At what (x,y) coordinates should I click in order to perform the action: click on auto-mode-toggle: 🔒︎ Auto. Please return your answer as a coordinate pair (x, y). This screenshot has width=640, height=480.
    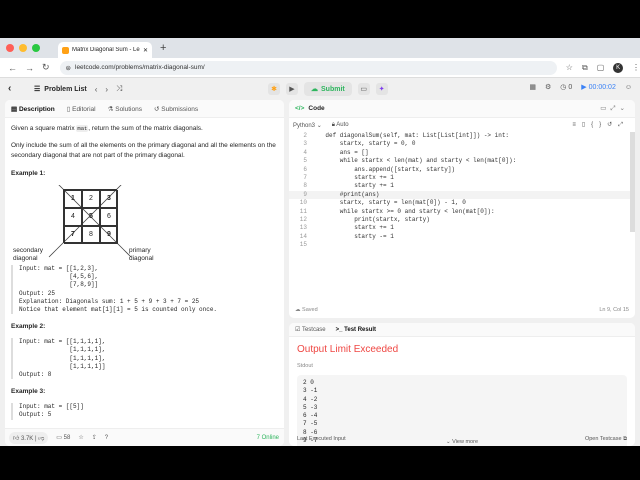
    Looking at the image, I should click on (340, 125).